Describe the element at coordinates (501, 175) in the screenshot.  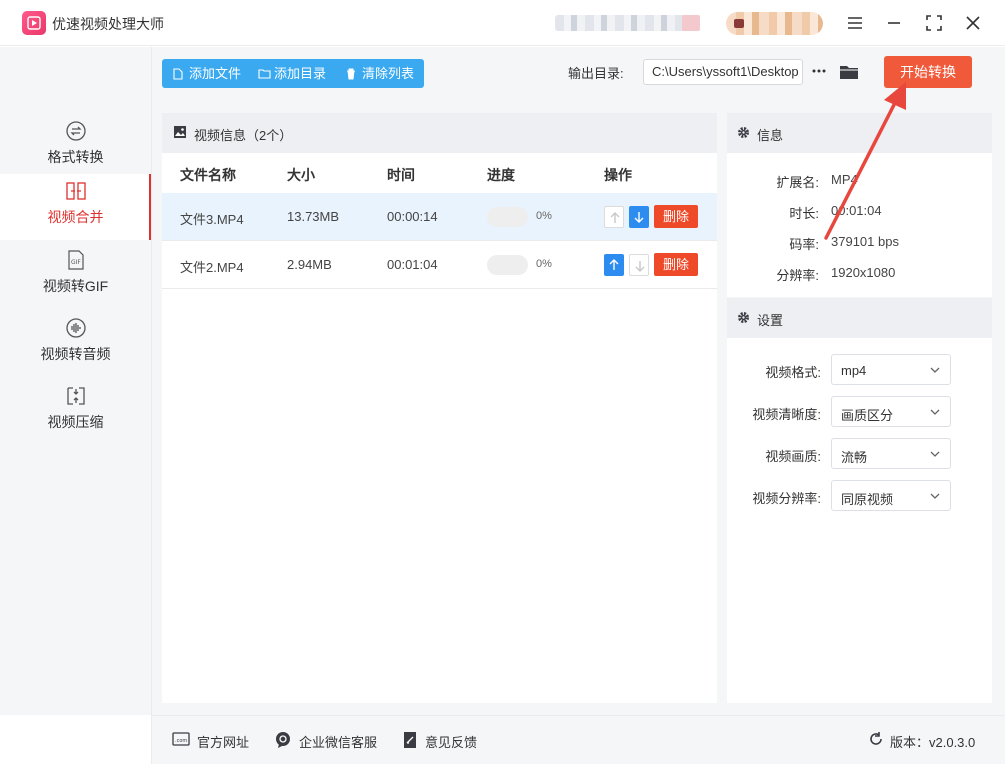
I see `column-header: 进度` at that location.